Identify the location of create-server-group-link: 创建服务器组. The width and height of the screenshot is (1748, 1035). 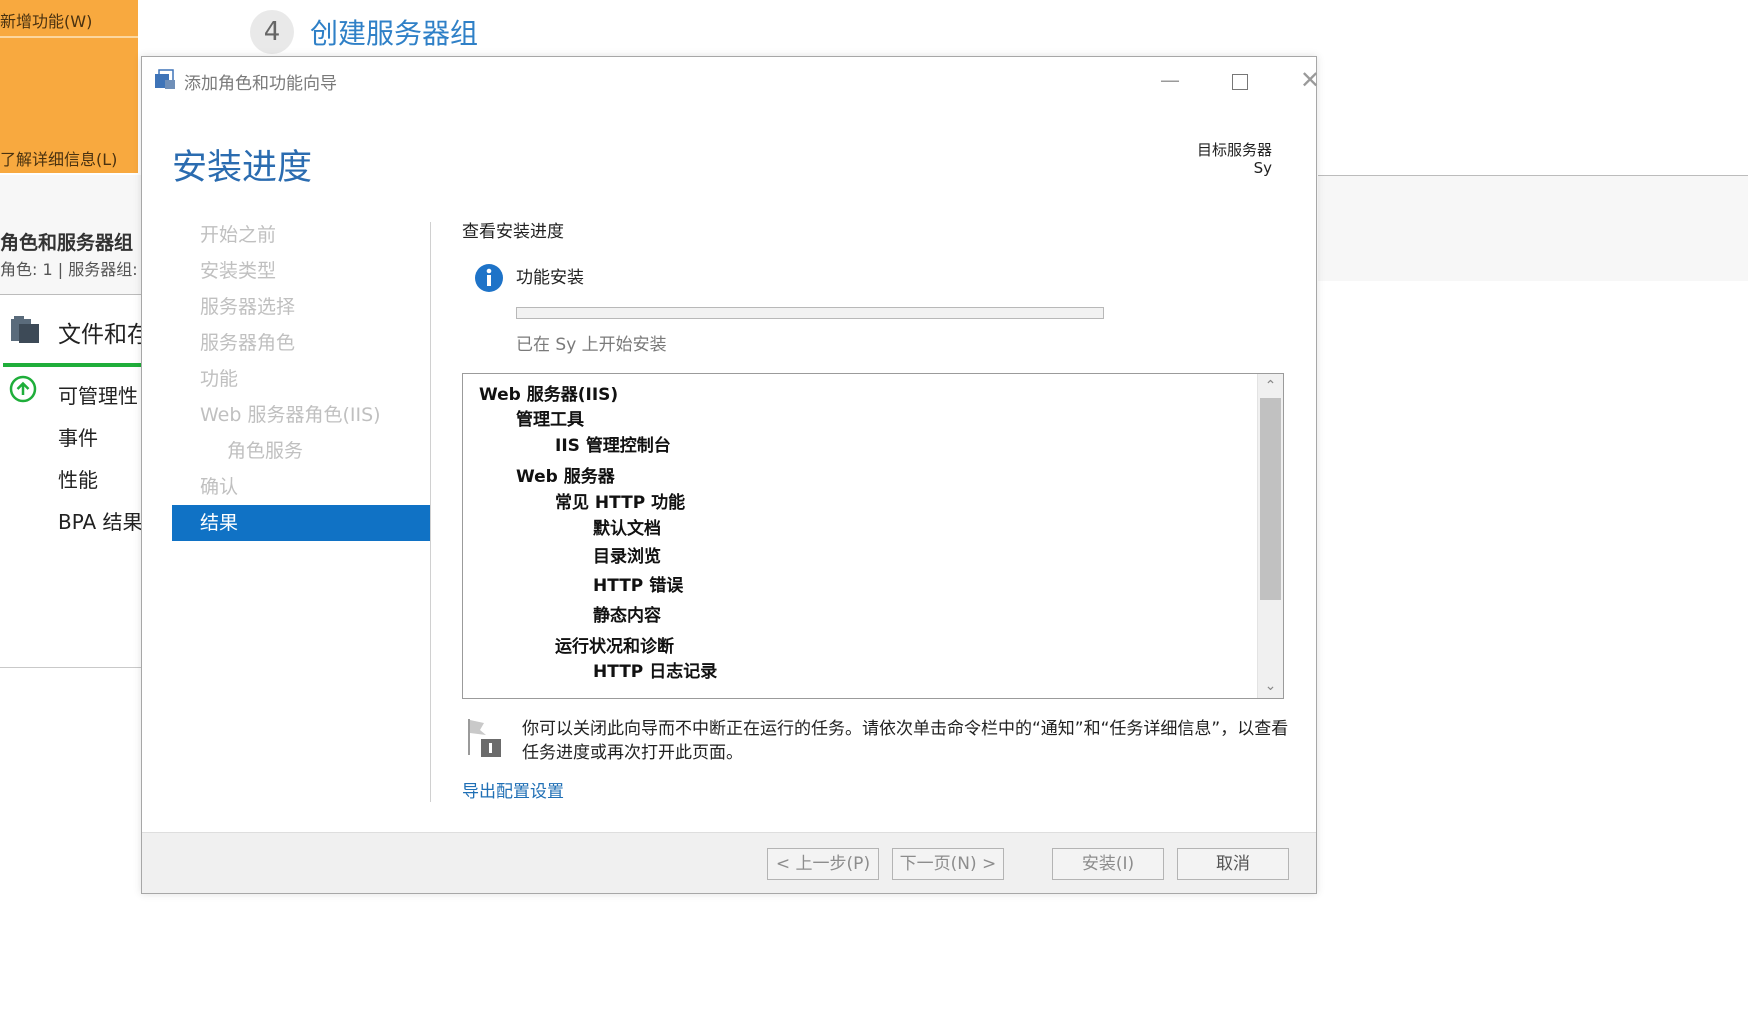
(394, 32).